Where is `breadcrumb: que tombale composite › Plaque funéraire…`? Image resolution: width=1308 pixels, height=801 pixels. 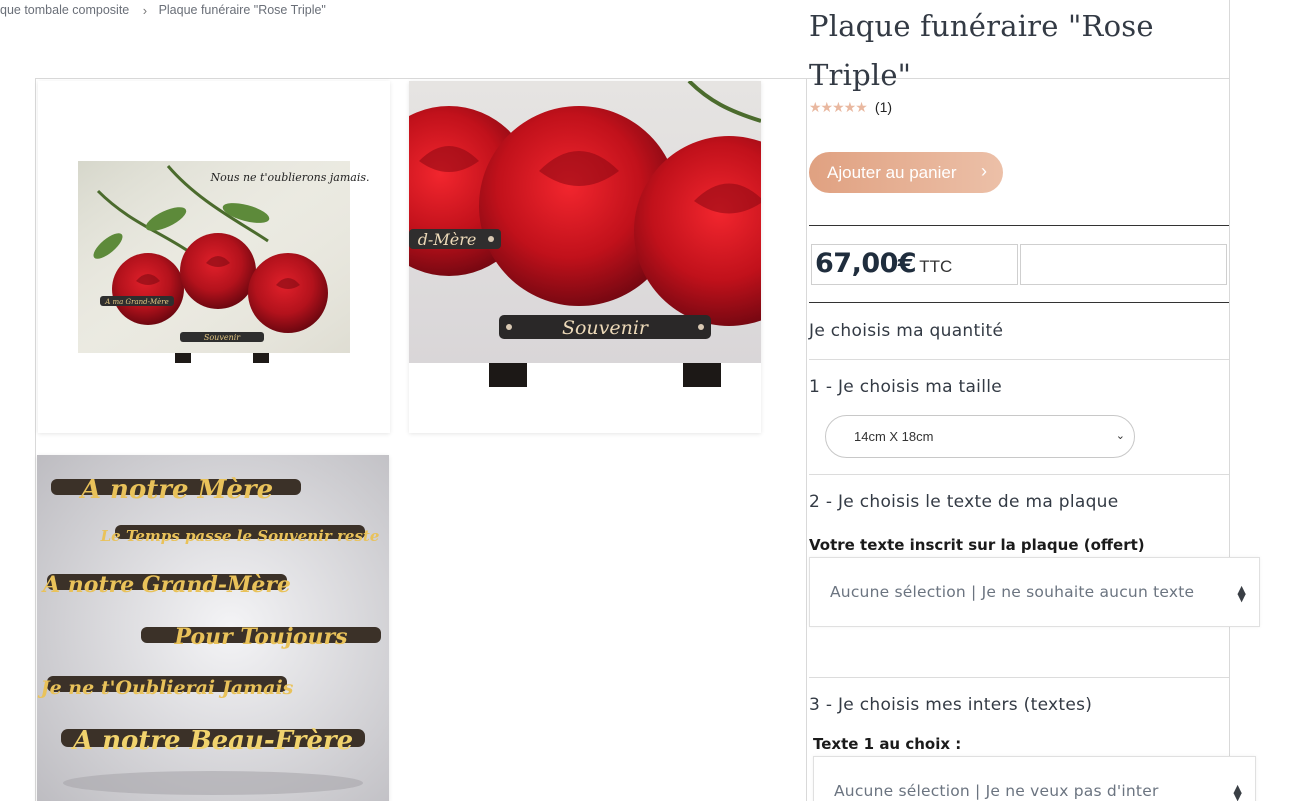 breadcrumb: que tombale composite › Plaque funéraire… is located at coordinates (163, 10).